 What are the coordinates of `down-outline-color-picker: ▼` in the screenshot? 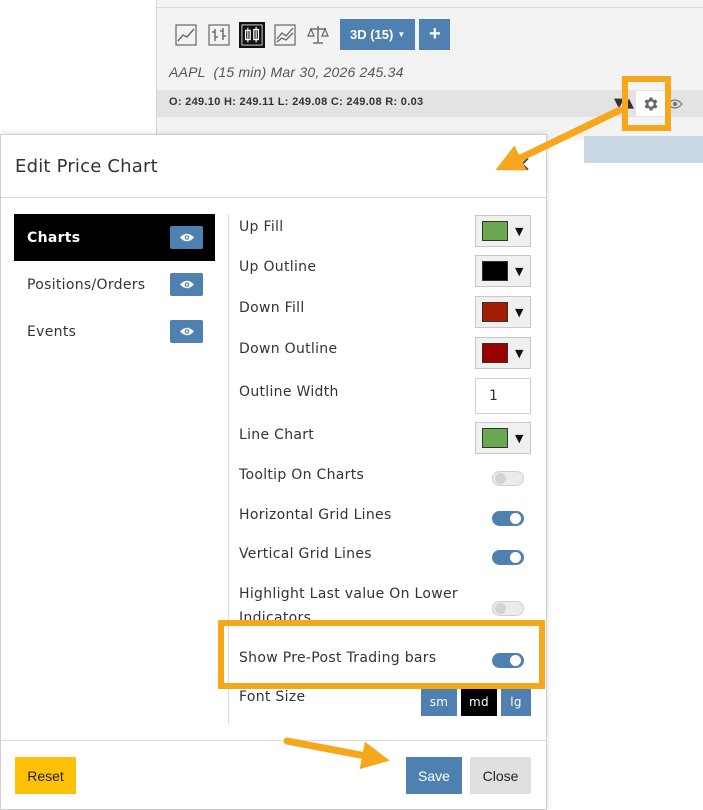 It's located at (503, 353).